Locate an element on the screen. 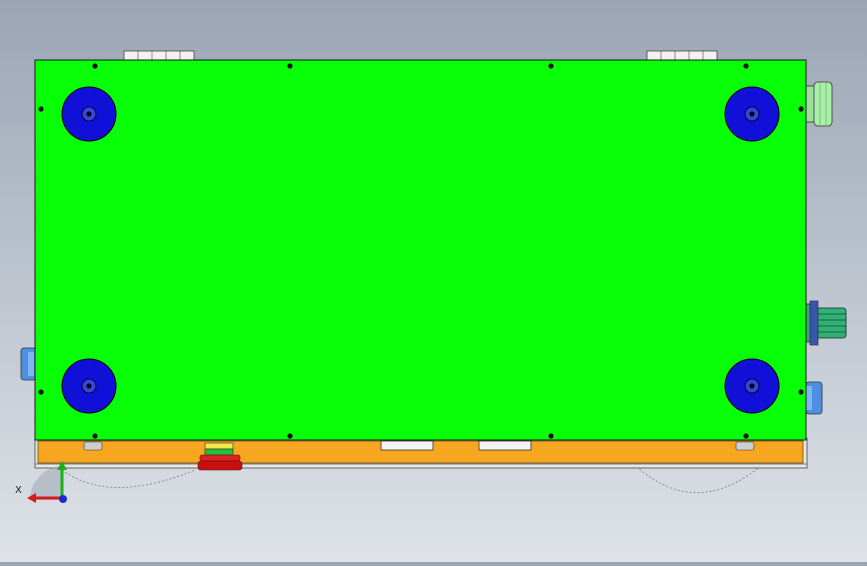 The image size is (867, 566). base-clip-left is located at coordinates (93, 446).